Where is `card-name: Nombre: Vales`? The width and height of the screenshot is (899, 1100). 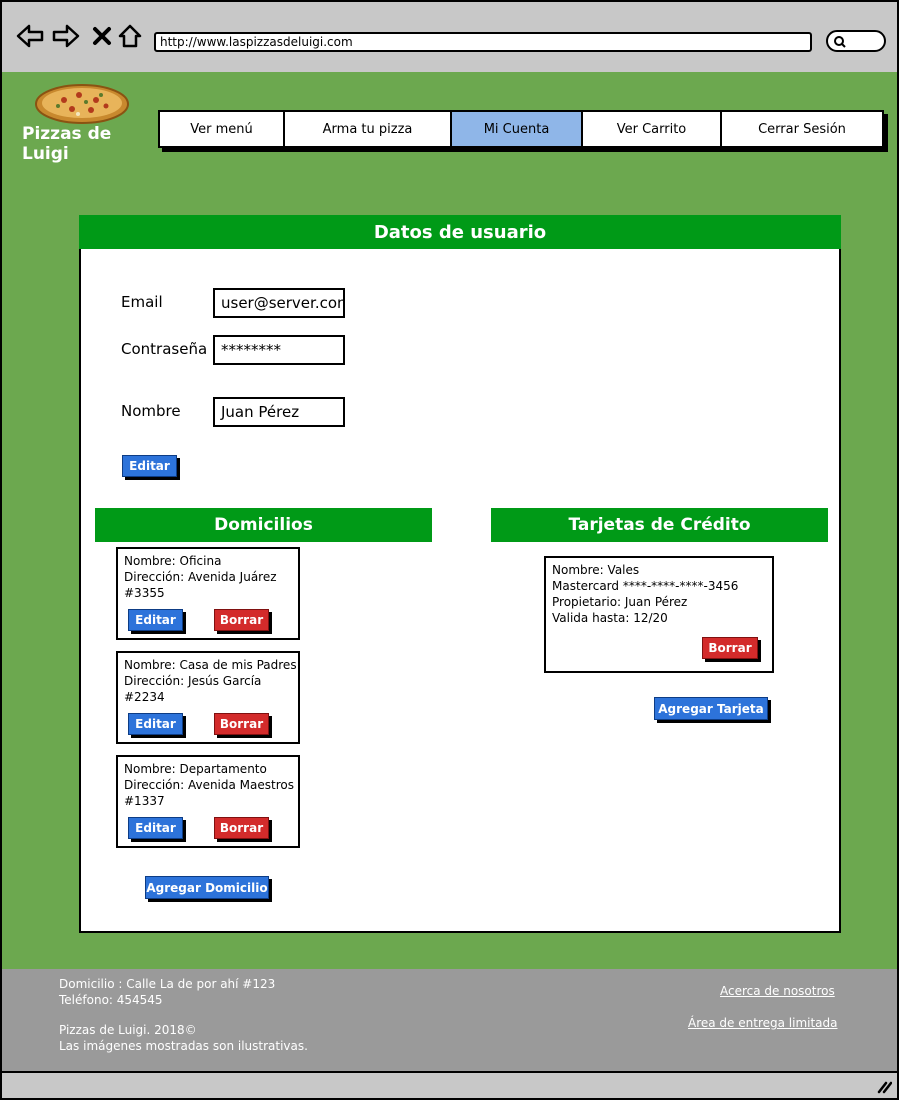
card-name: Nombre: Vales is located at coordinates (596, 570).